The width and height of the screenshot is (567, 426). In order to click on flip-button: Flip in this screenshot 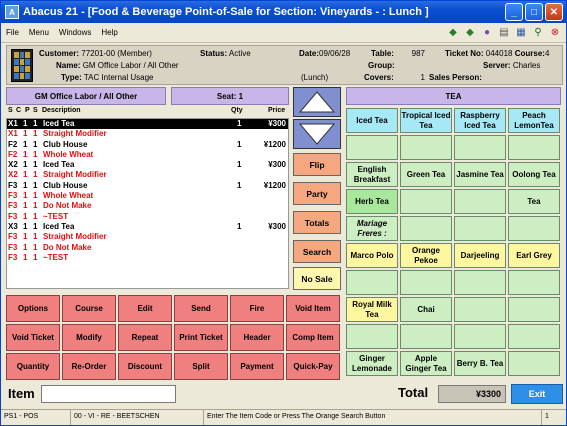, I will do `click(317, 164)`.